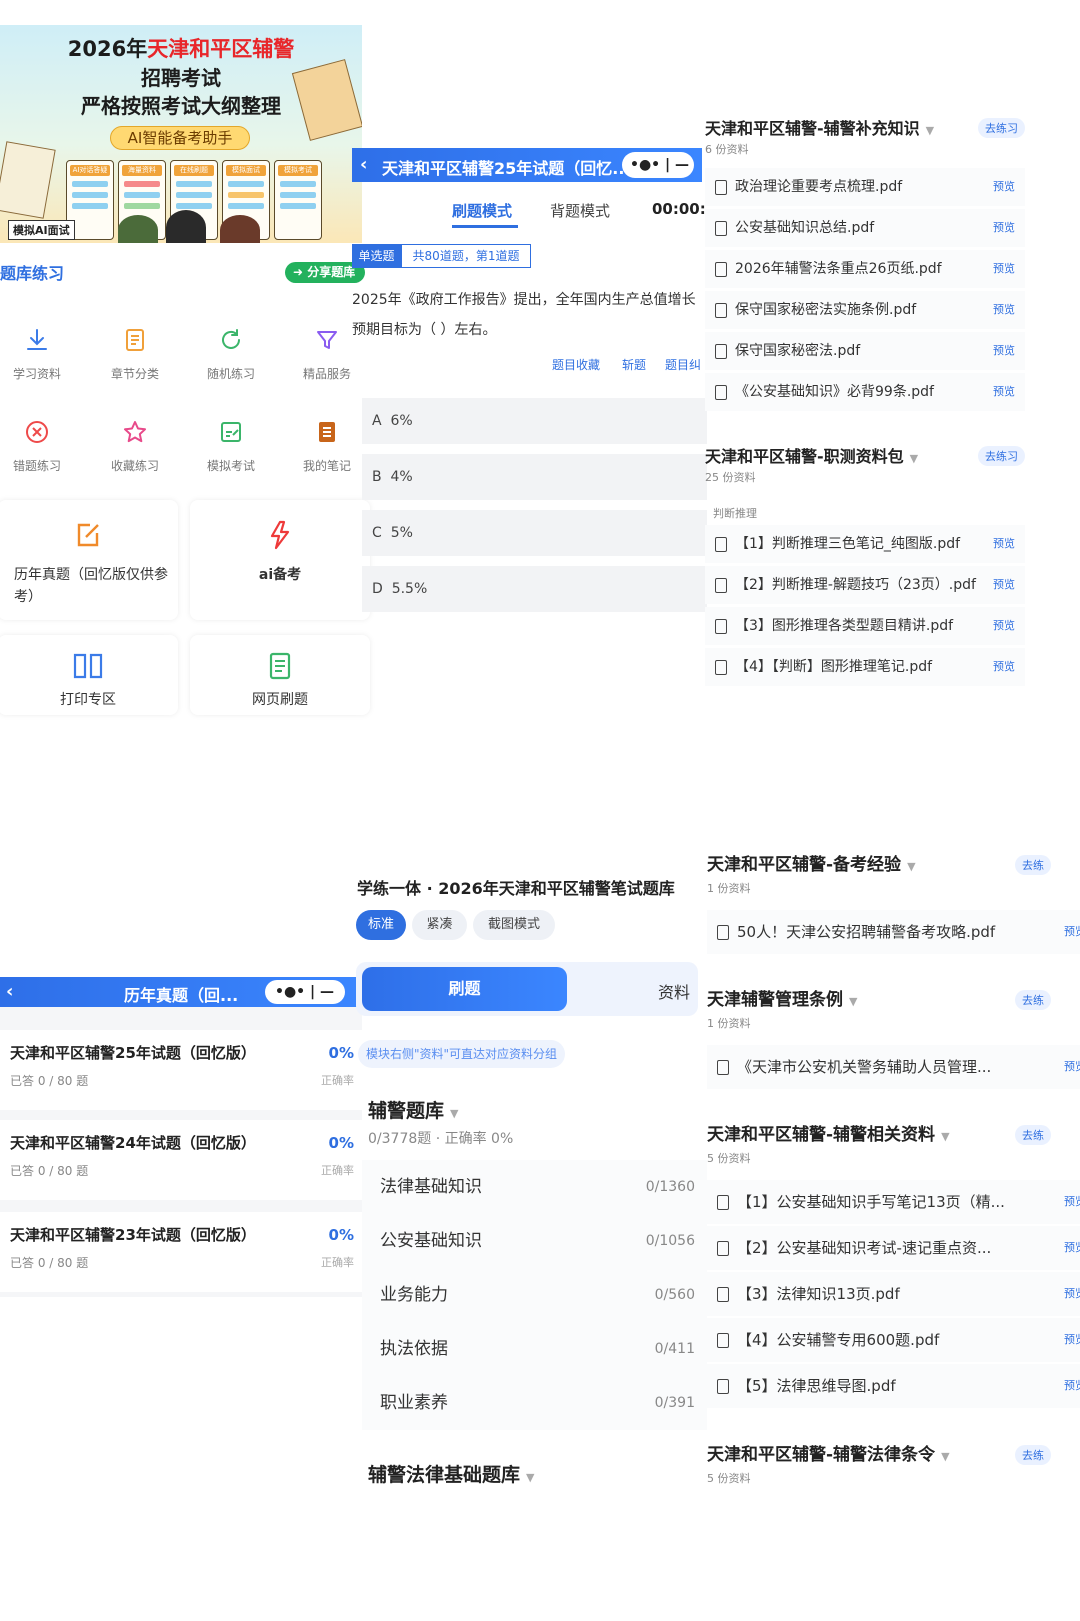 Image resolution: width=1080 pixels, height=1621 pixels. Describe the element at coordinates (38, 445) in the screenshot. I see `grid-wrong: 错题练习` at that location.